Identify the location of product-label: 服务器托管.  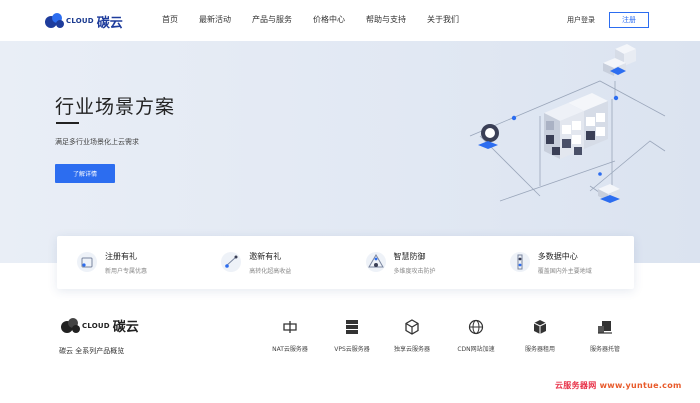
(604, 349).